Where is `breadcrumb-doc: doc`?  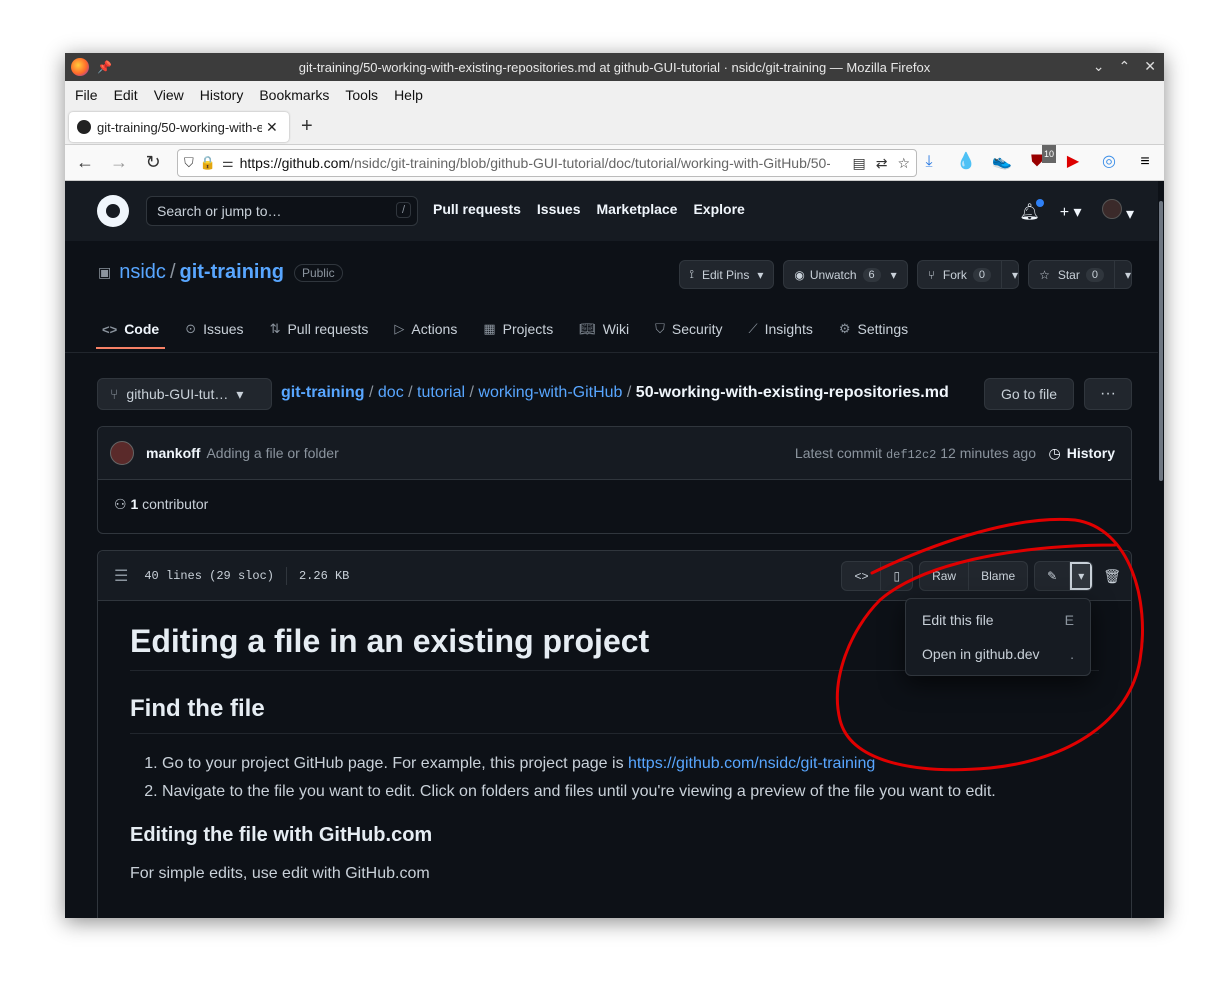 breadcrumb-doc: doc is located at coordinates (391, 392).